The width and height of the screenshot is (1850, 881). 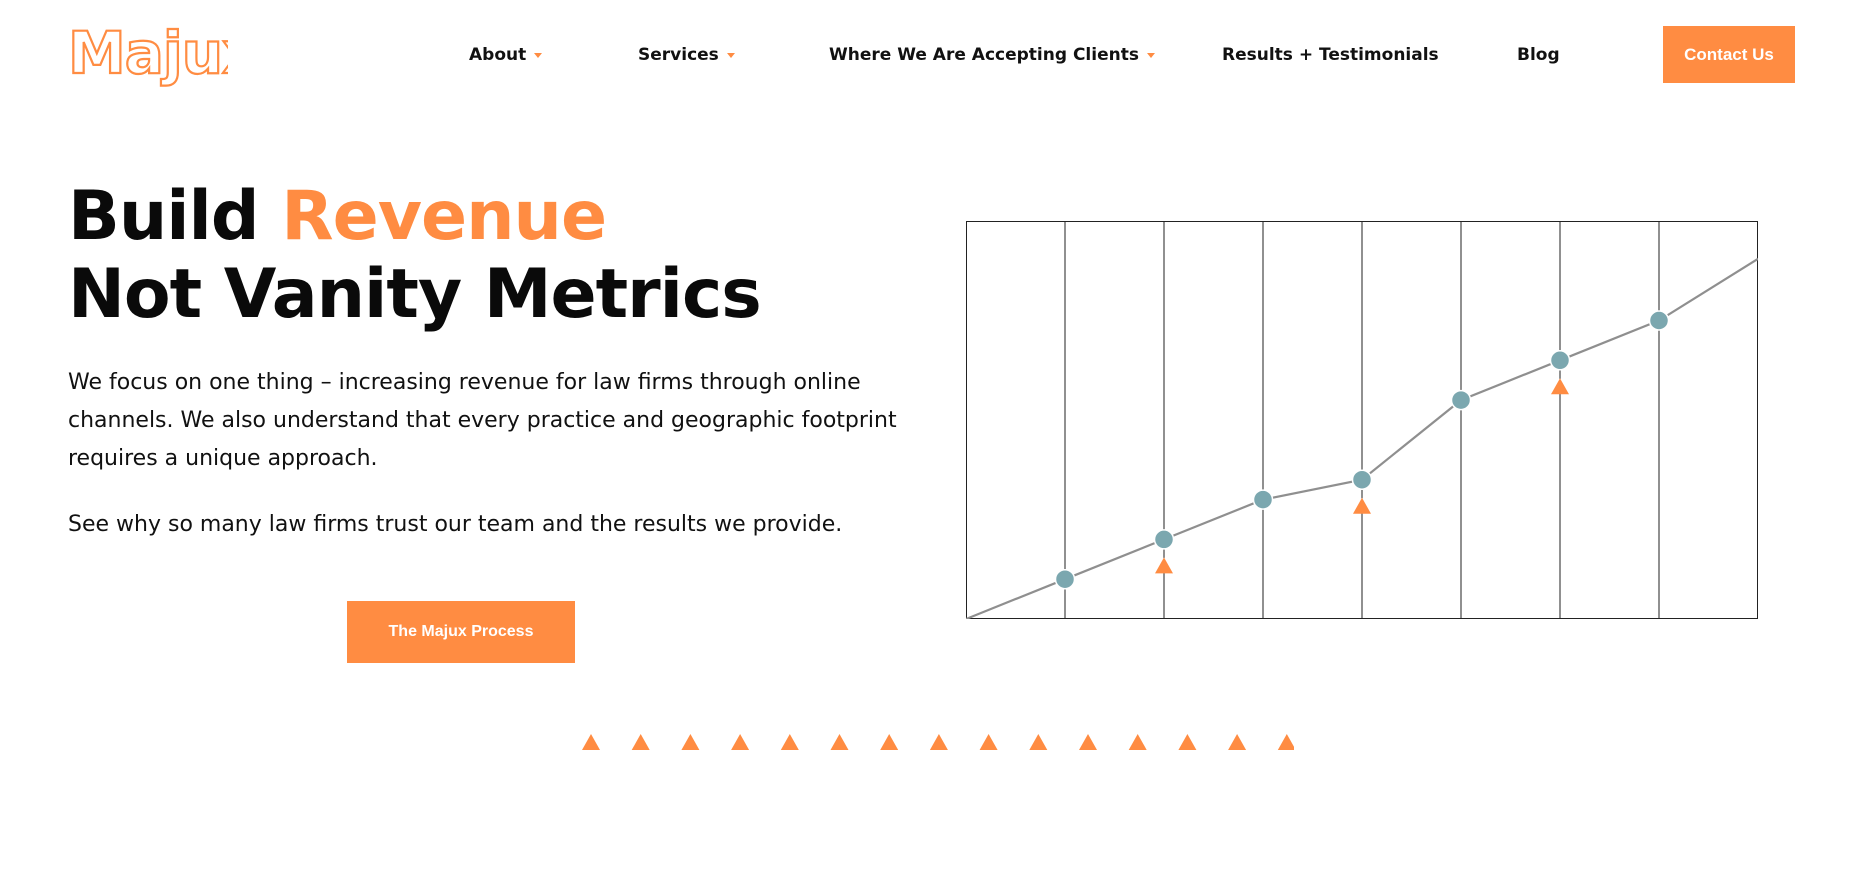 What do you see at coordinates (498, 55) in the screenshot?
I see `nav-item-about-label: About` at bounding box center [498, 55].